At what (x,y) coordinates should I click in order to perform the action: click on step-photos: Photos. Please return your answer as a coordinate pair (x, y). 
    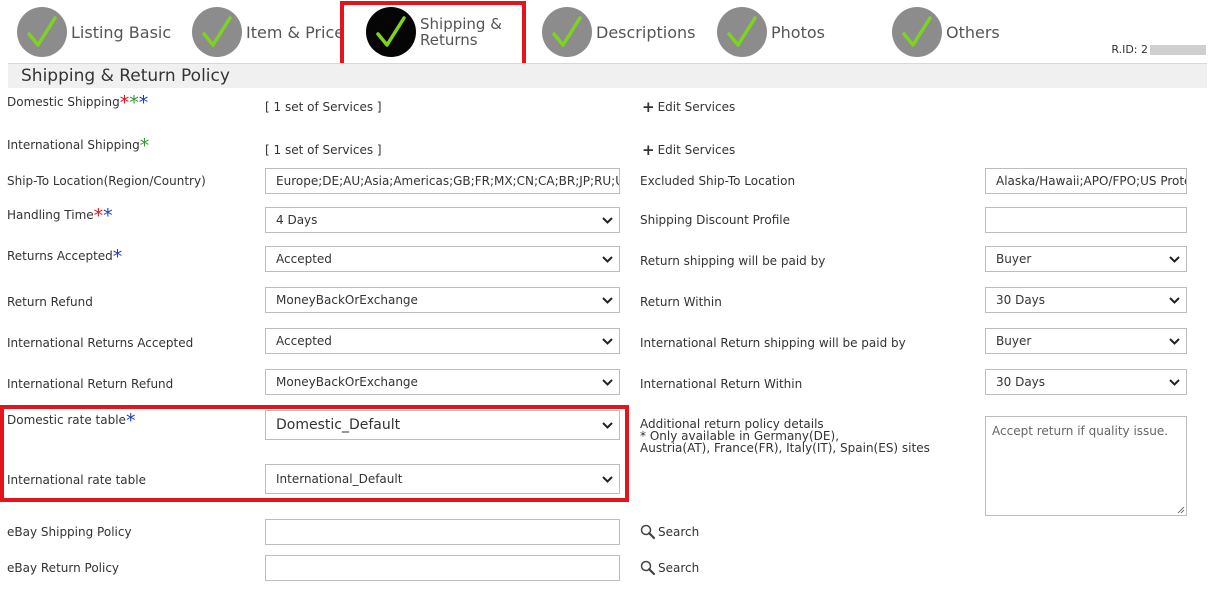
    Looking at the image, I should click on (771, 32).